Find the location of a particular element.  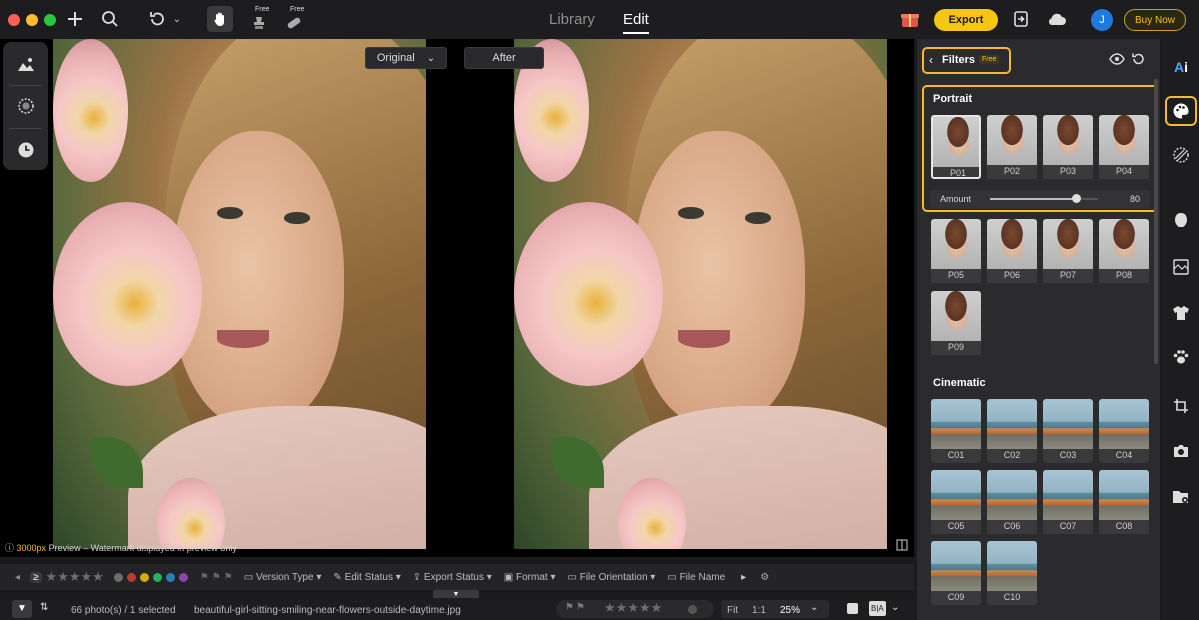

single-view-icon is located at coordinates (852, 608).